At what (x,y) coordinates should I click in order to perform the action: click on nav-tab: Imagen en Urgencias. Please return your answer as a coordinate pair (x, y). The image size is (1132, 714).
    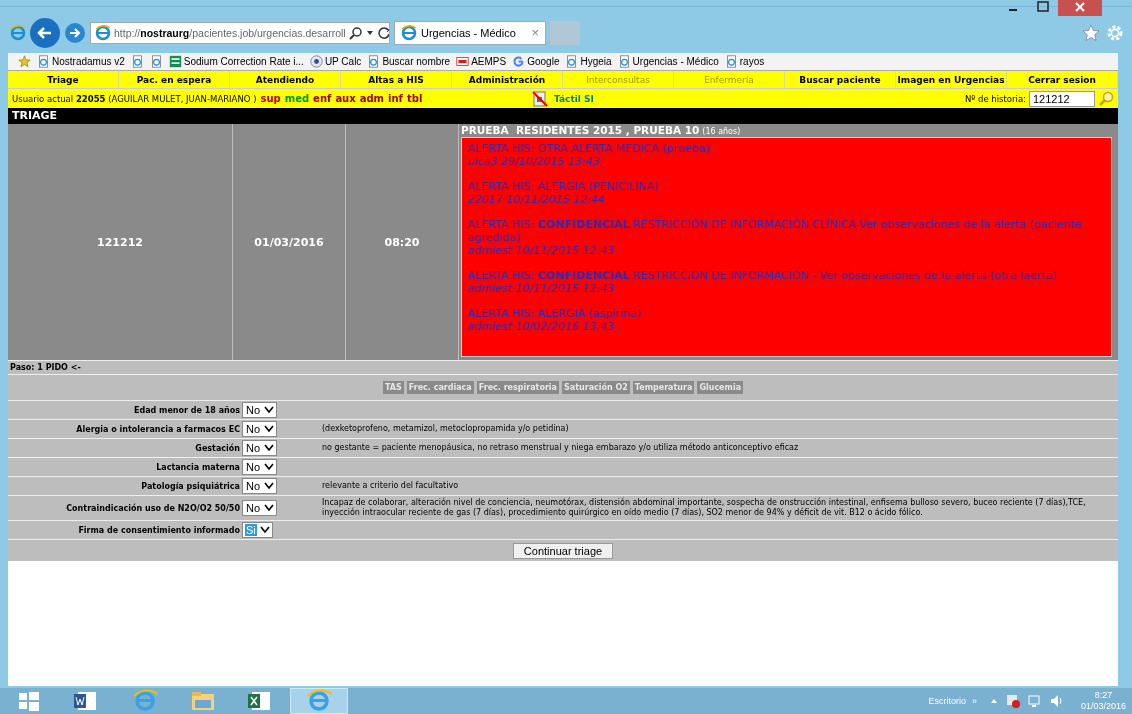
    Looking at the image, I should click on (951, 79).